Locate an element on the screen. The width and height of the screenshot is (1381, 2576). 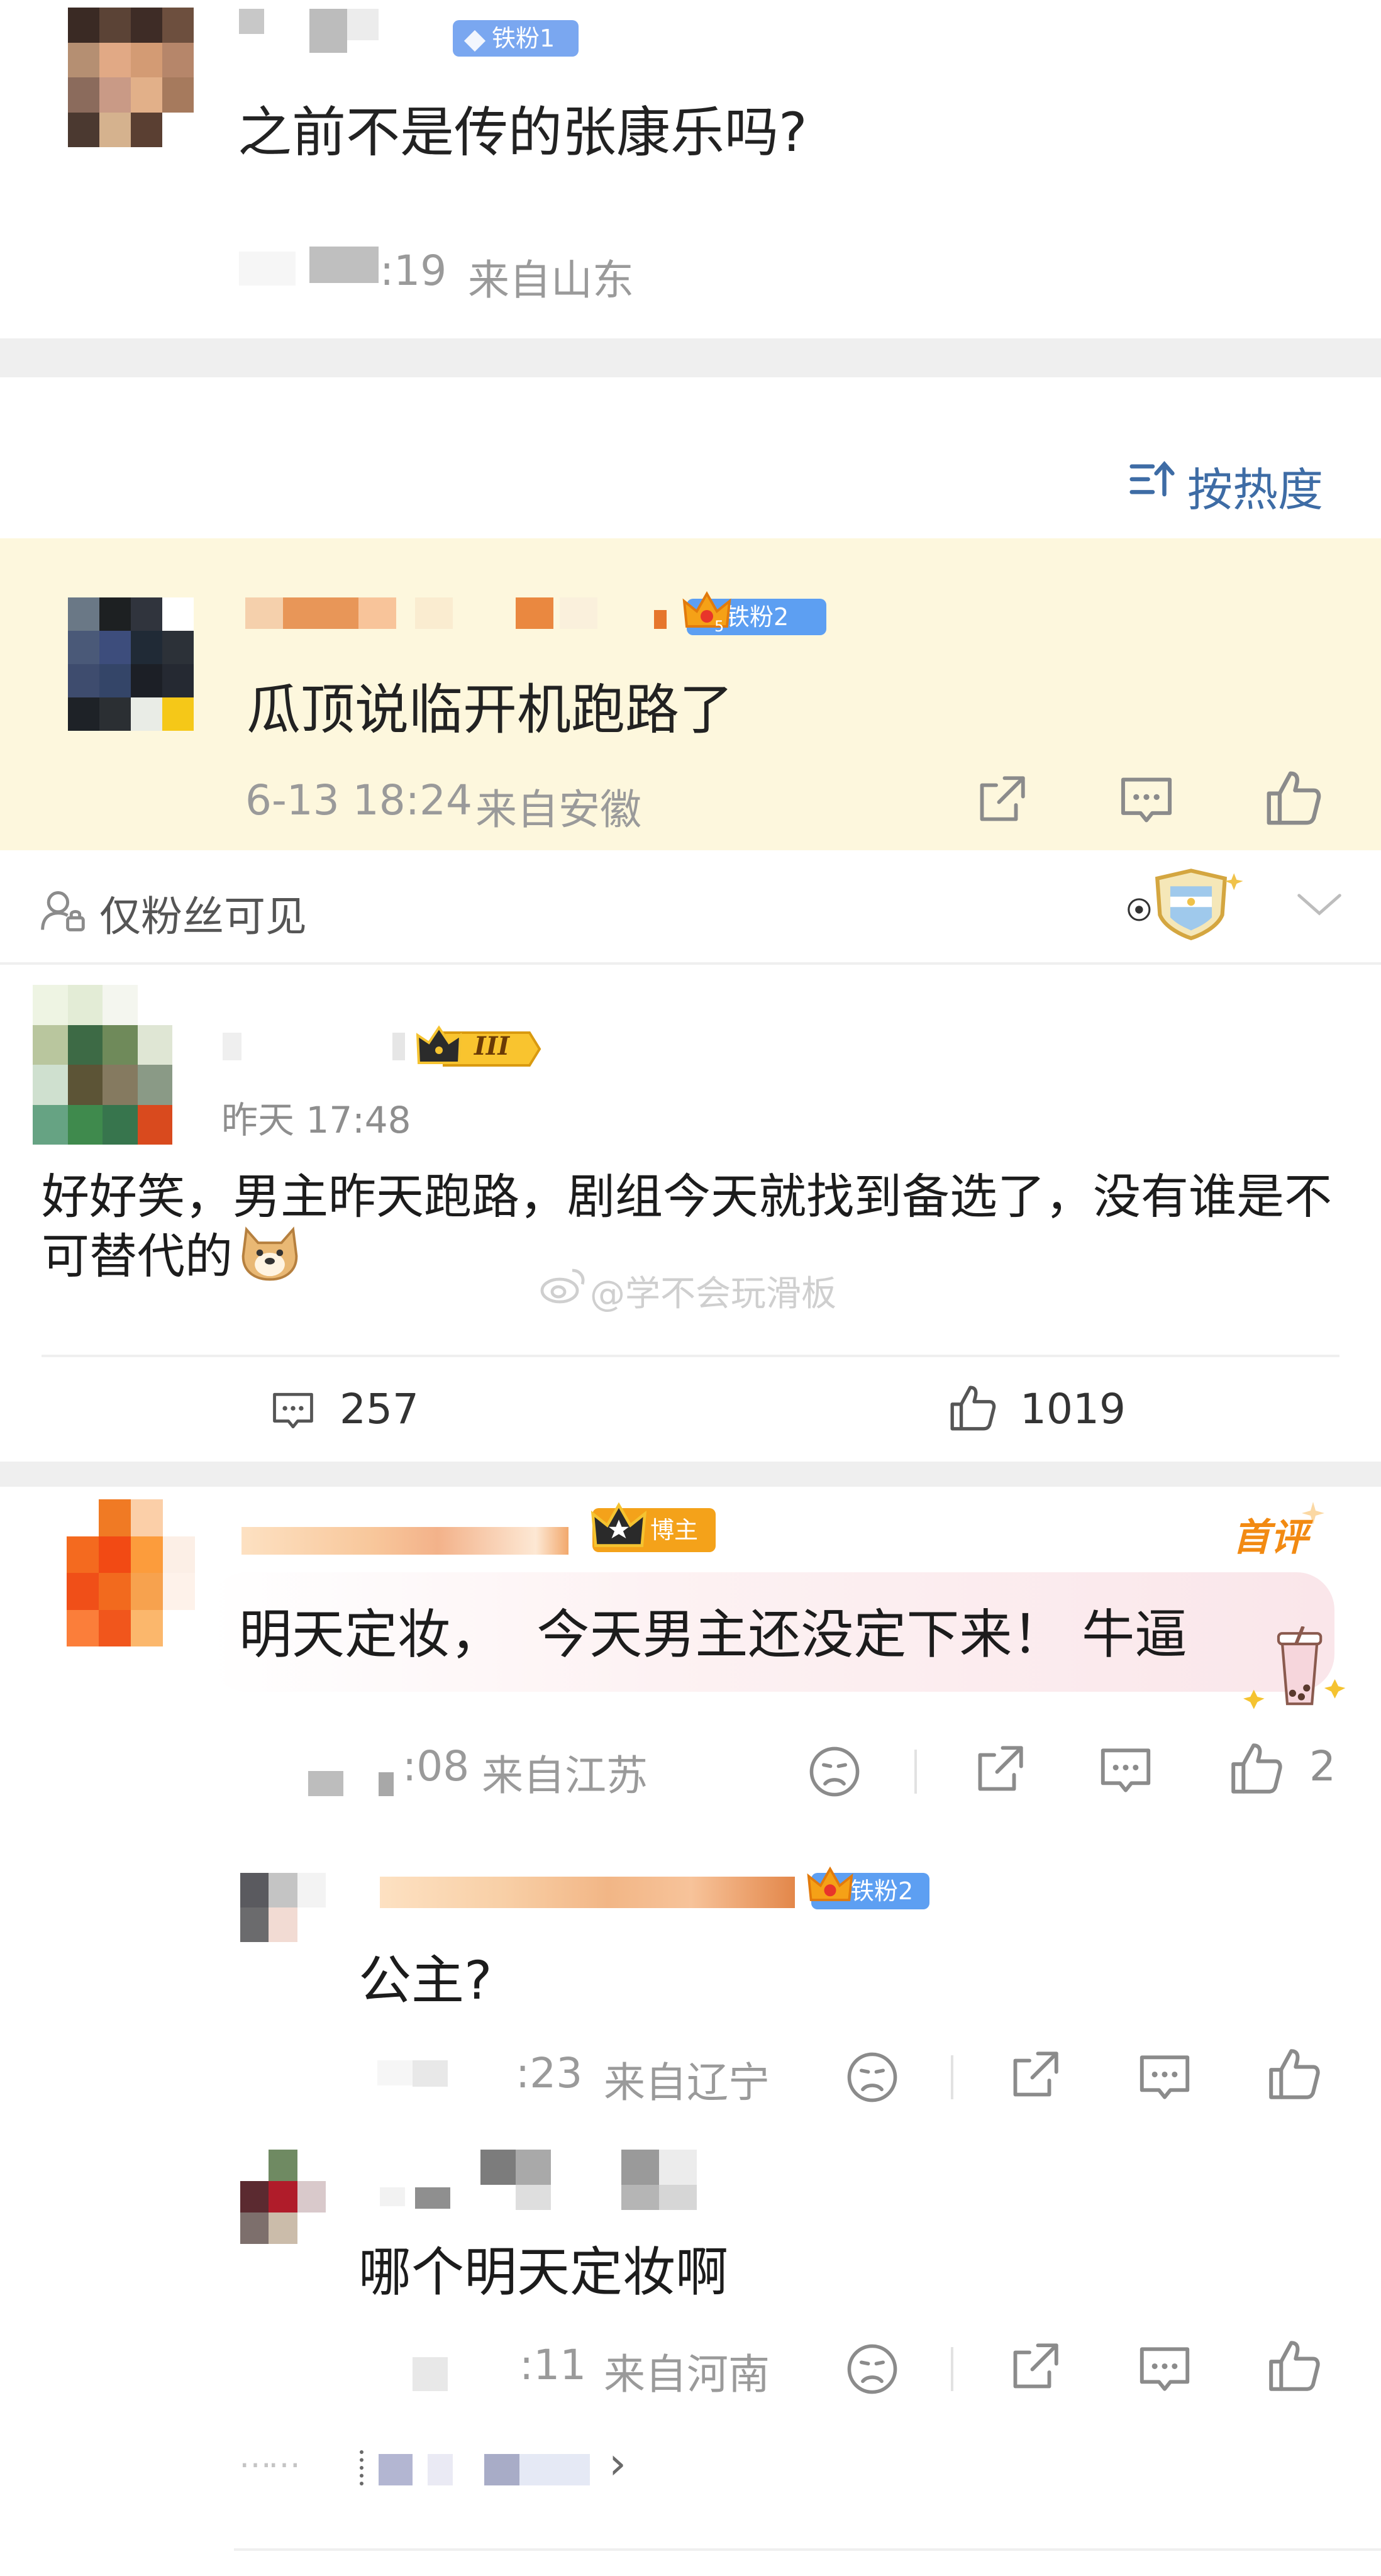
like-button: 2 is located at coordinates (1284, 1768).